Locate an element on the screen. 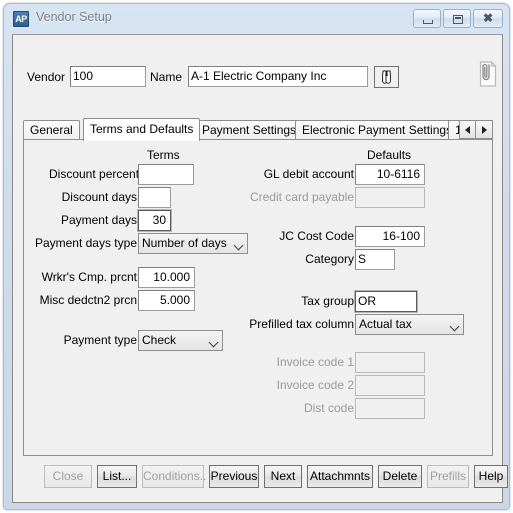 This screenshot has height=513, width=513. tax-group-input: OR is located at coordinates (386, 301).